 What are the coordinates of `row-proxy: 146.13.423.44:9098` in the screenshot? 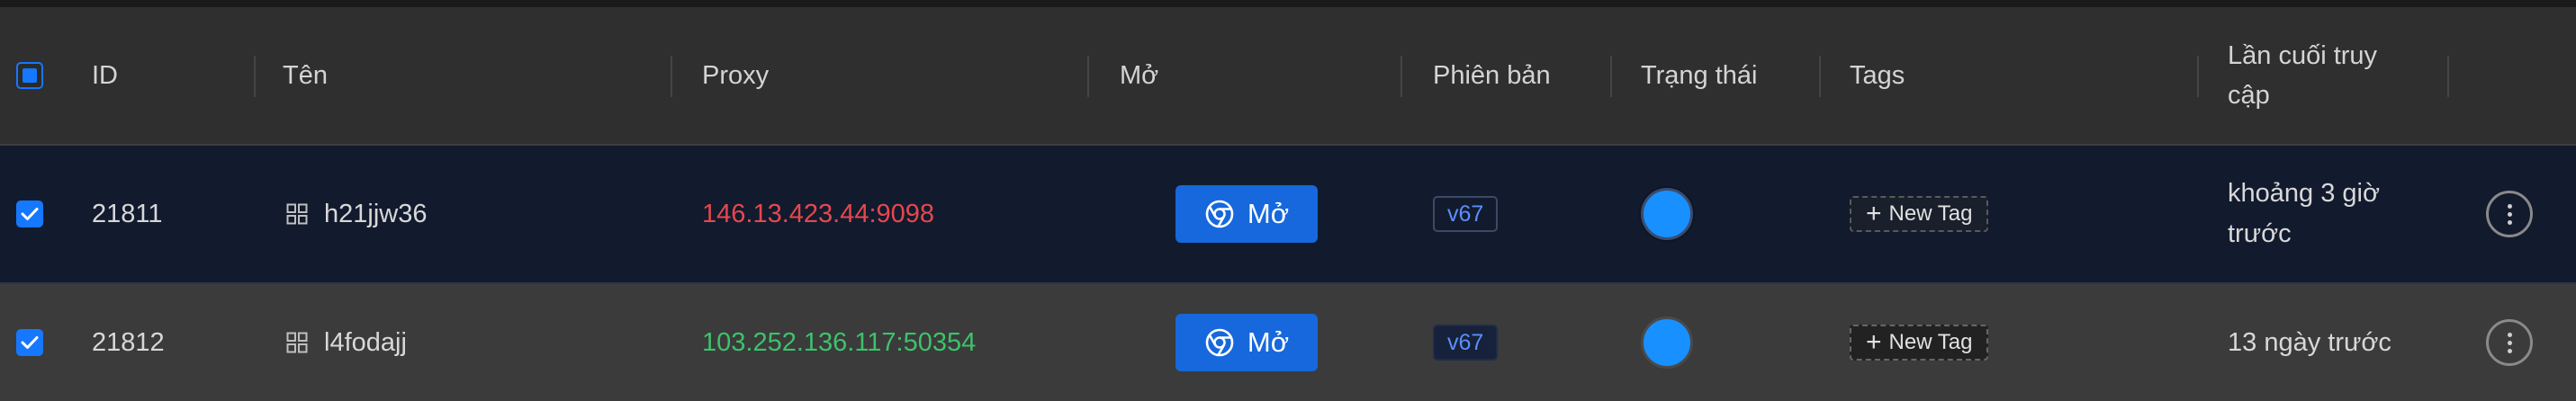 It's located at (818, 213).